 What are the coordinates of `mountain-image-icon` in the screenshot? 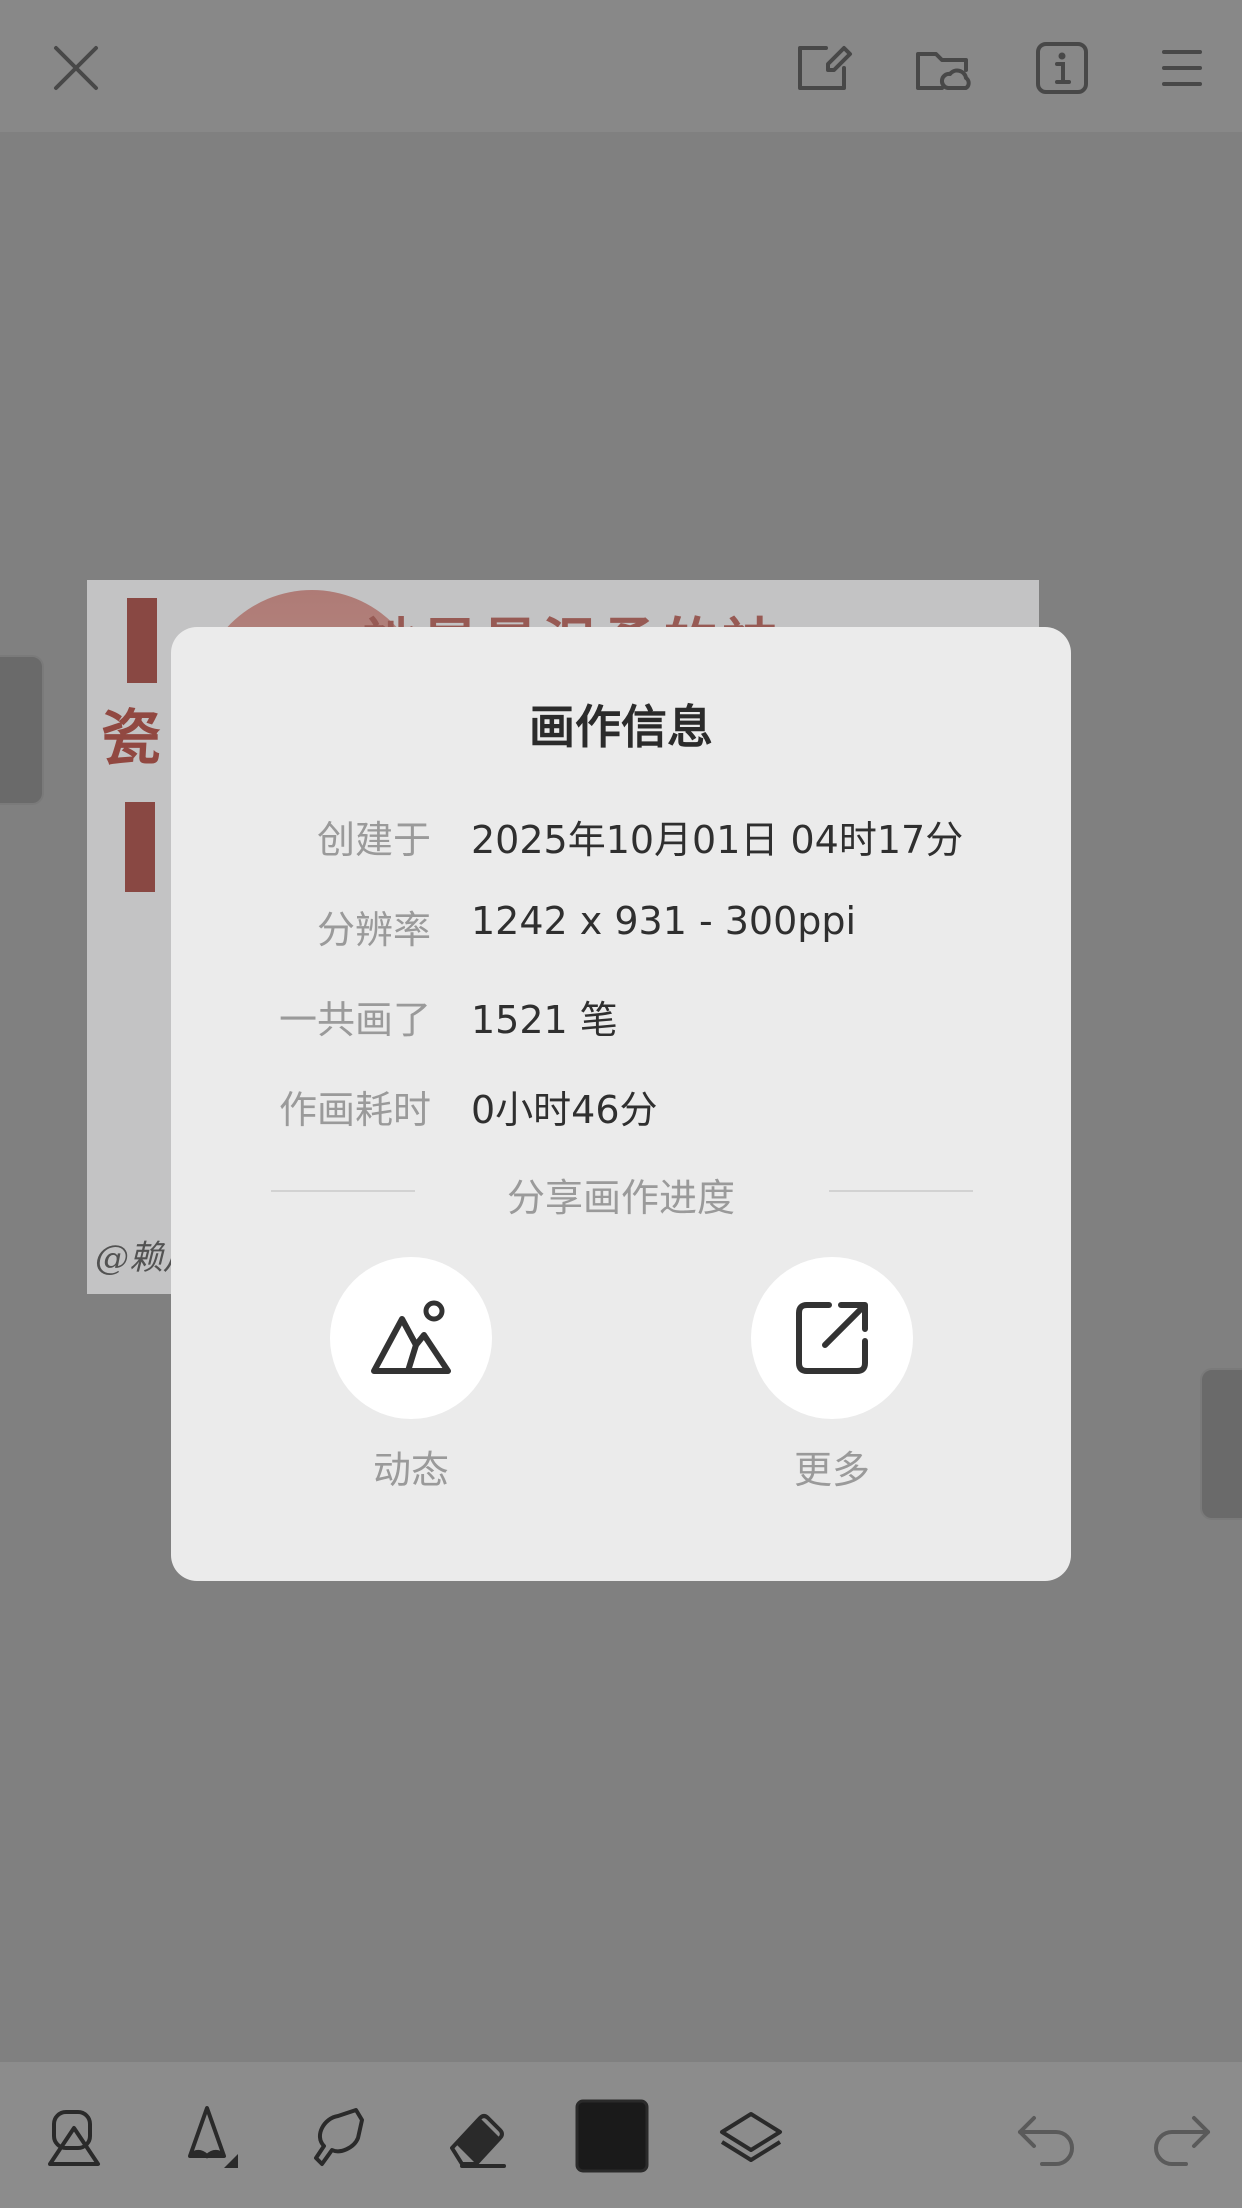 It's located at (411, 1337).